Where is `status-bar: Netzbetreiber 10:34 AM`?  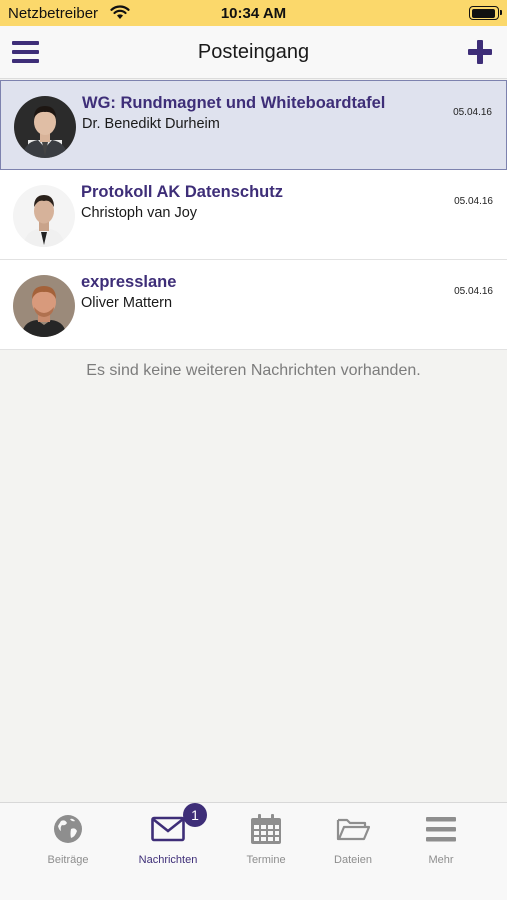 status-bar: Netzbetreiber 10:34 AM is located at coordinates (253, 13).